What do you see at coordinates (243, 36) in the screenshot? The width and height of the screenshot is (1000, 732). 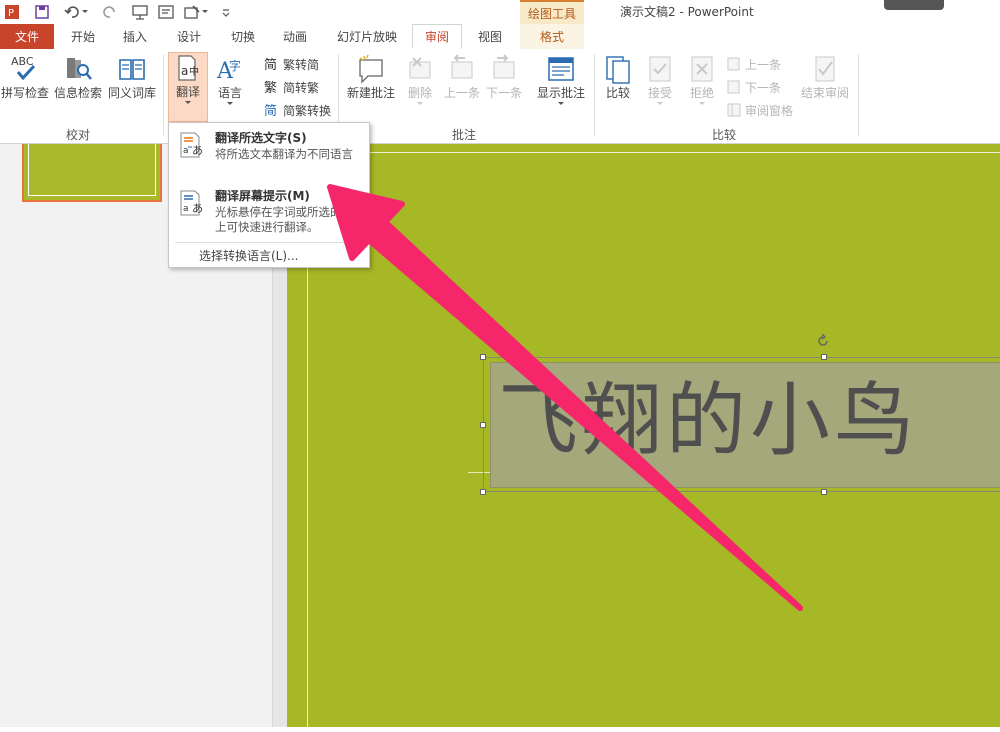 I see `tab-transitions: 切换` at bounding box center [243, 36].